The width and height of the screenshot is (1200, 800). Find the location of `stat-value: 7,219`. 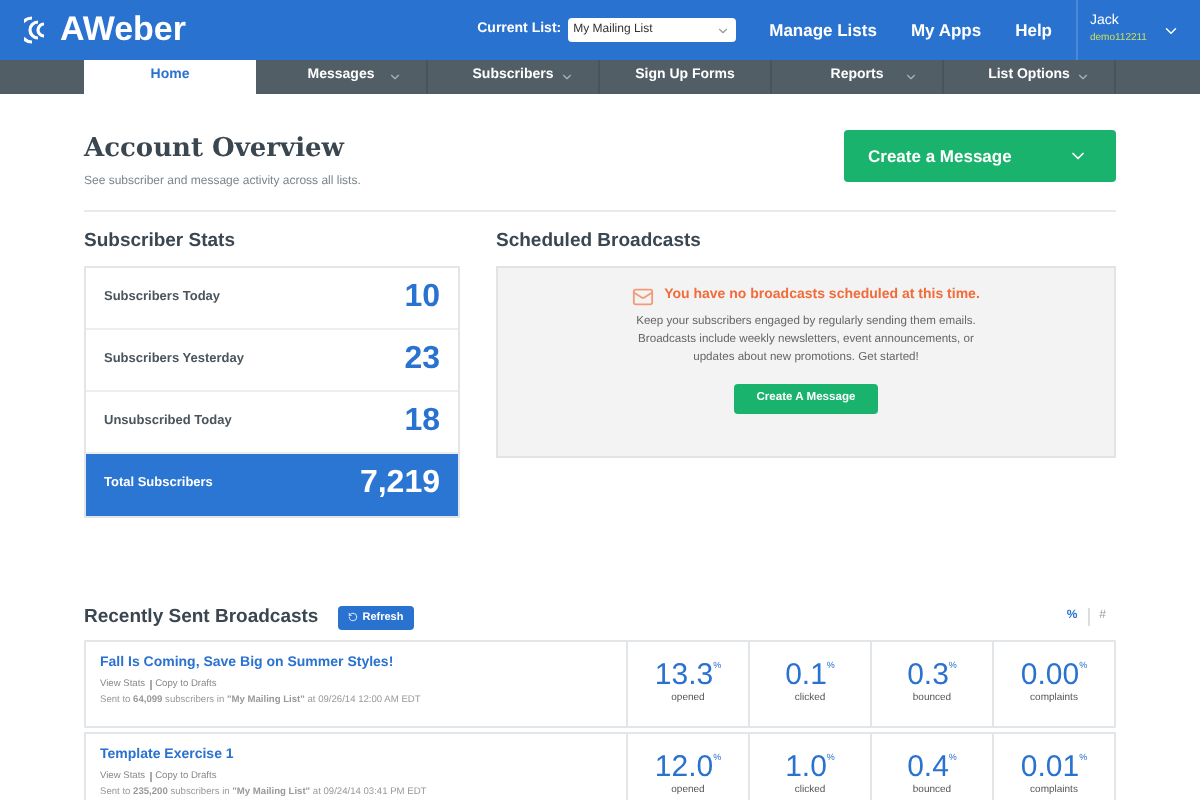

stat-value: 7,219 is located at coordinates (399, 484).